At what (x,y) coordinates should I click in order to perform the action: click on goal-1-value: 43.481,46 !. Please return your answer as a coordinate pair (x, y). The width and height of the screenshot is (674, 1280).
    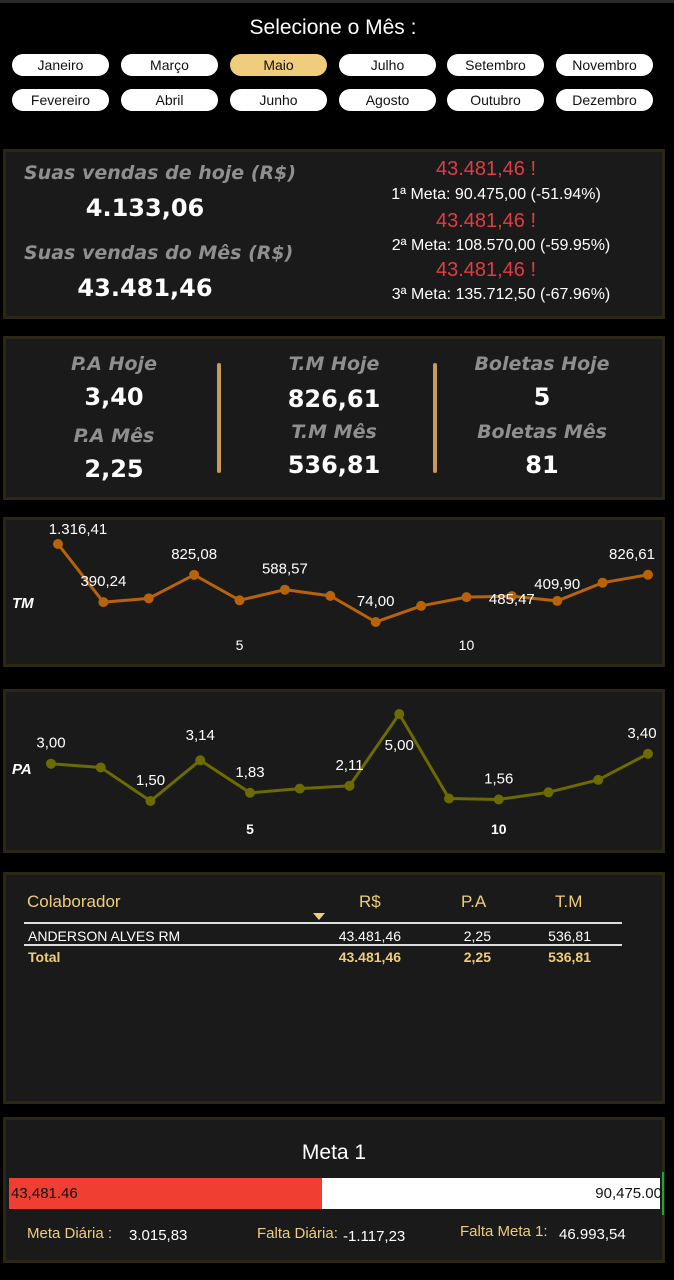
    Looking at the image, I should click on (486, 169).